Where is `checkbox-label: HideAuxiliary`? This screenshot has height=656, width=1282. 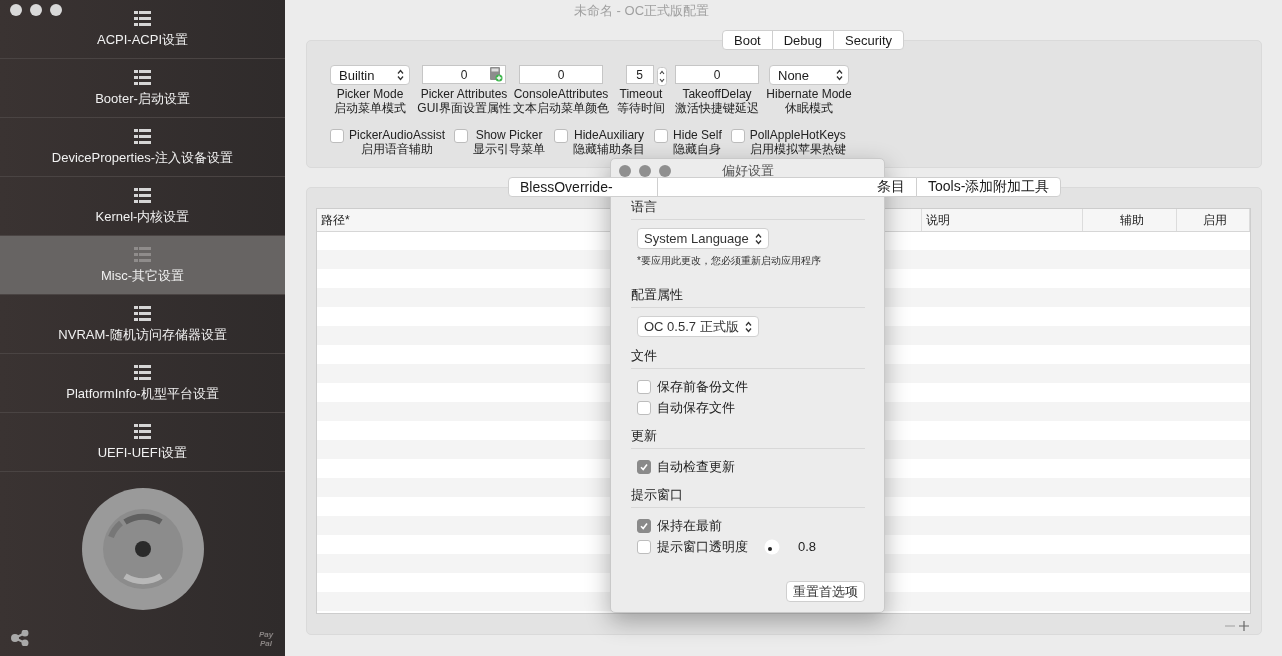 checkbox-label: HideAuxiliary is located at coordinates (609, 135).